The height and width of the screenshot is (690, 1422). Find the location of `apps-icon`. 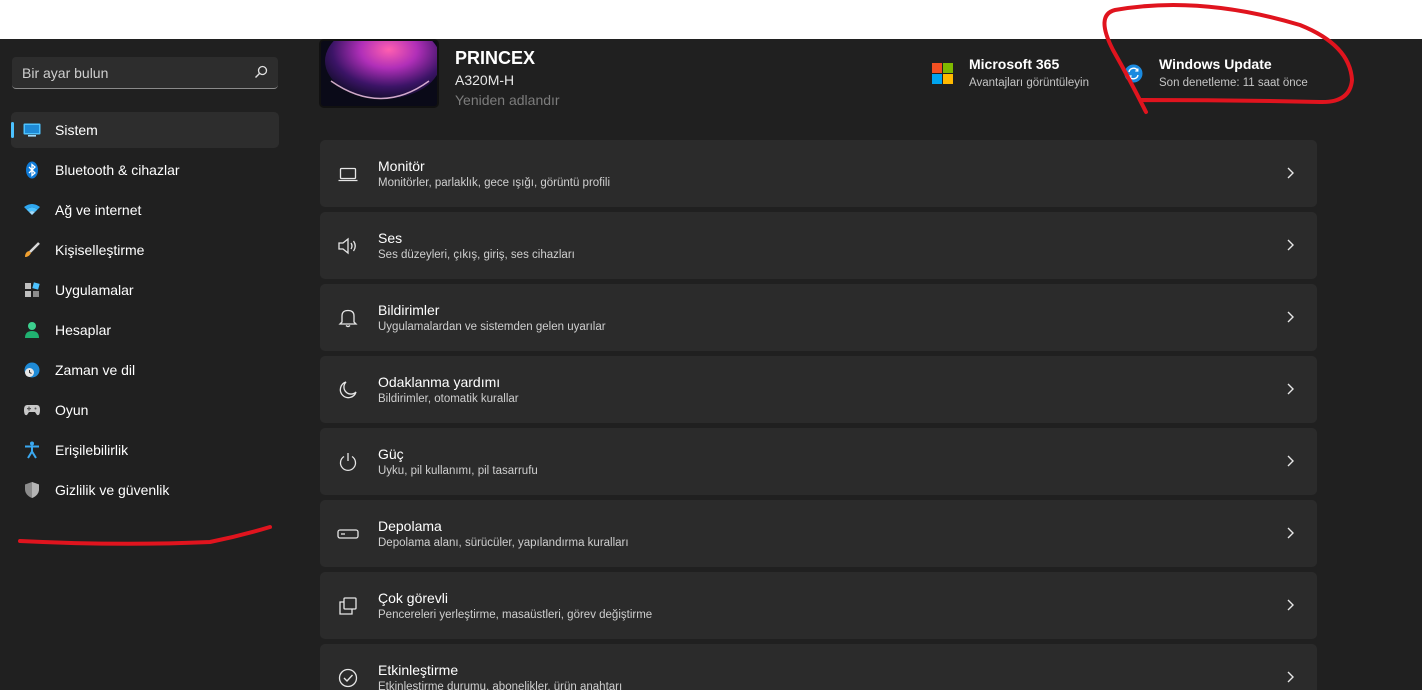

apps-icon is located at coordinates (32, 290).